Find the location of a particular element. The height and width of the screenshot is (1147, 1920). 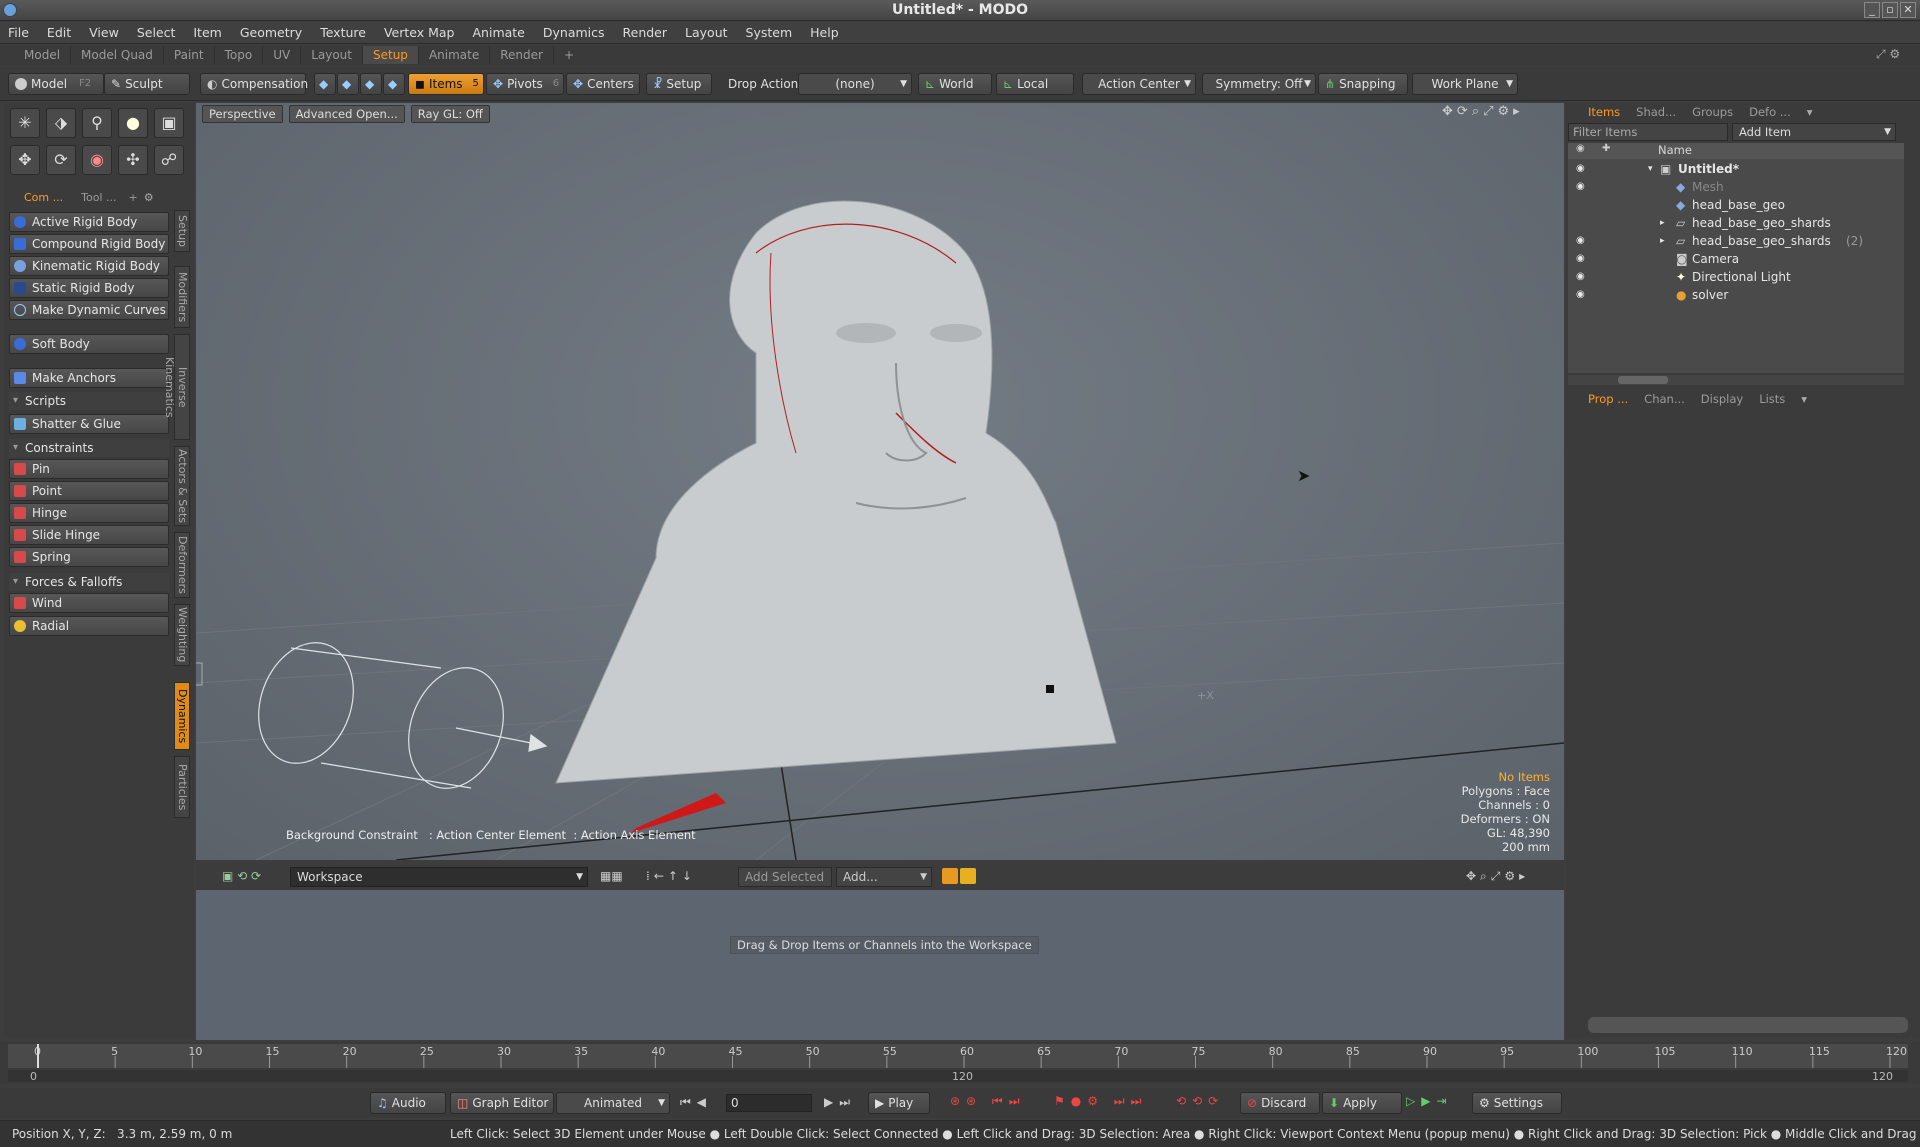

tab-model-quad: Model Quad is located at coordinates (117, 55).